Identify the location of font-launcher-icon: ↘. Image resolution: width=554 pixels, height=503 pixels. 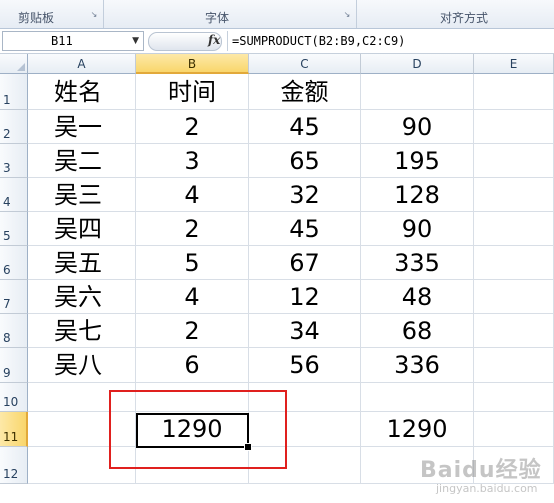
(347, 15).